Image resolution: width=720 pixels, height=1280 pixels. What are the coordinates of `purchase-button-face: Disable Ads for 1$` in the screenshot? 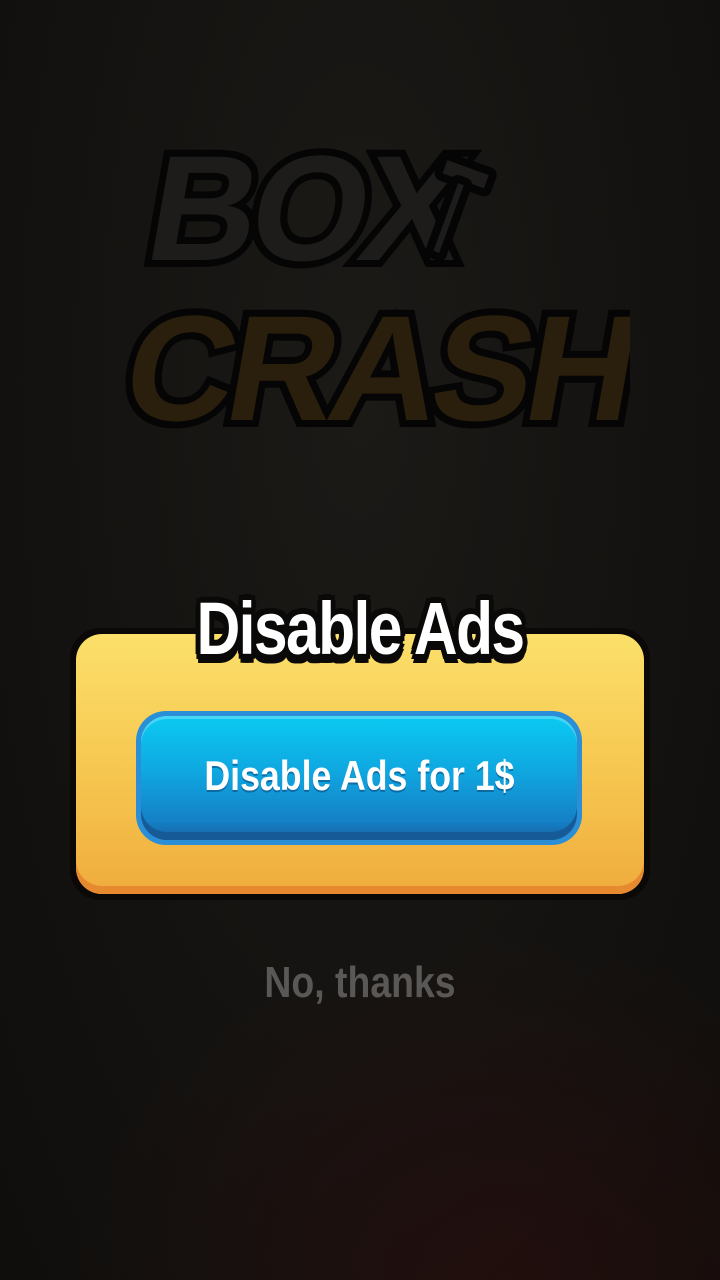 It's located at (359, 778).